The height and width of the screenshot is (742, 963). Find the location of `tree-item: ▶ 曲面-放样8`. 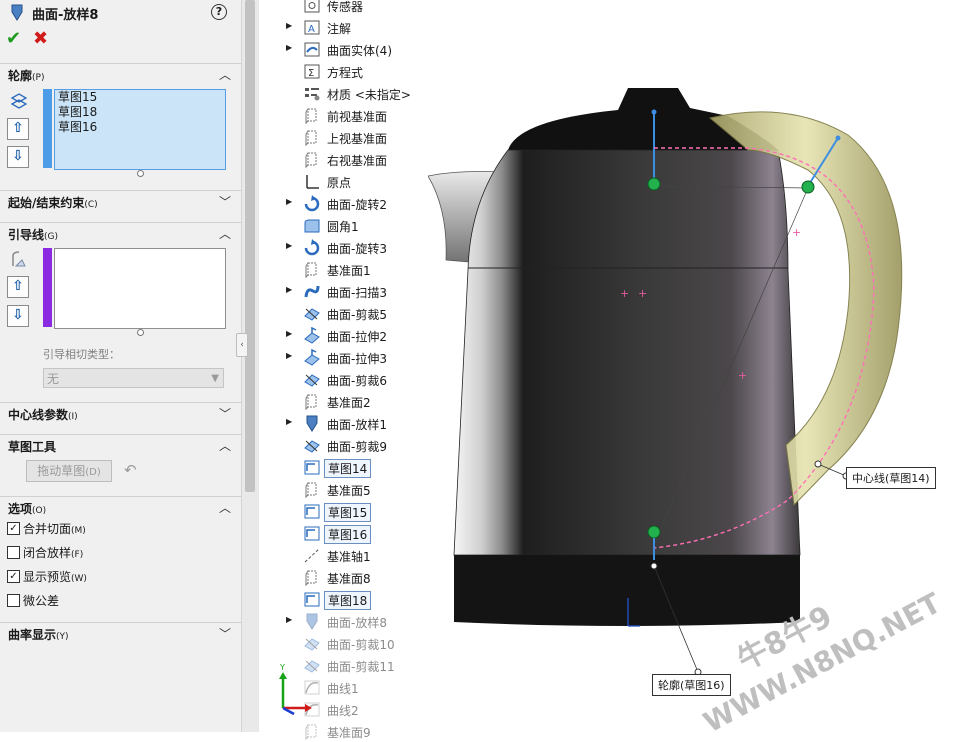

tree-item: ▶ 曲面-放样8 is located at coordinates (343, 621).